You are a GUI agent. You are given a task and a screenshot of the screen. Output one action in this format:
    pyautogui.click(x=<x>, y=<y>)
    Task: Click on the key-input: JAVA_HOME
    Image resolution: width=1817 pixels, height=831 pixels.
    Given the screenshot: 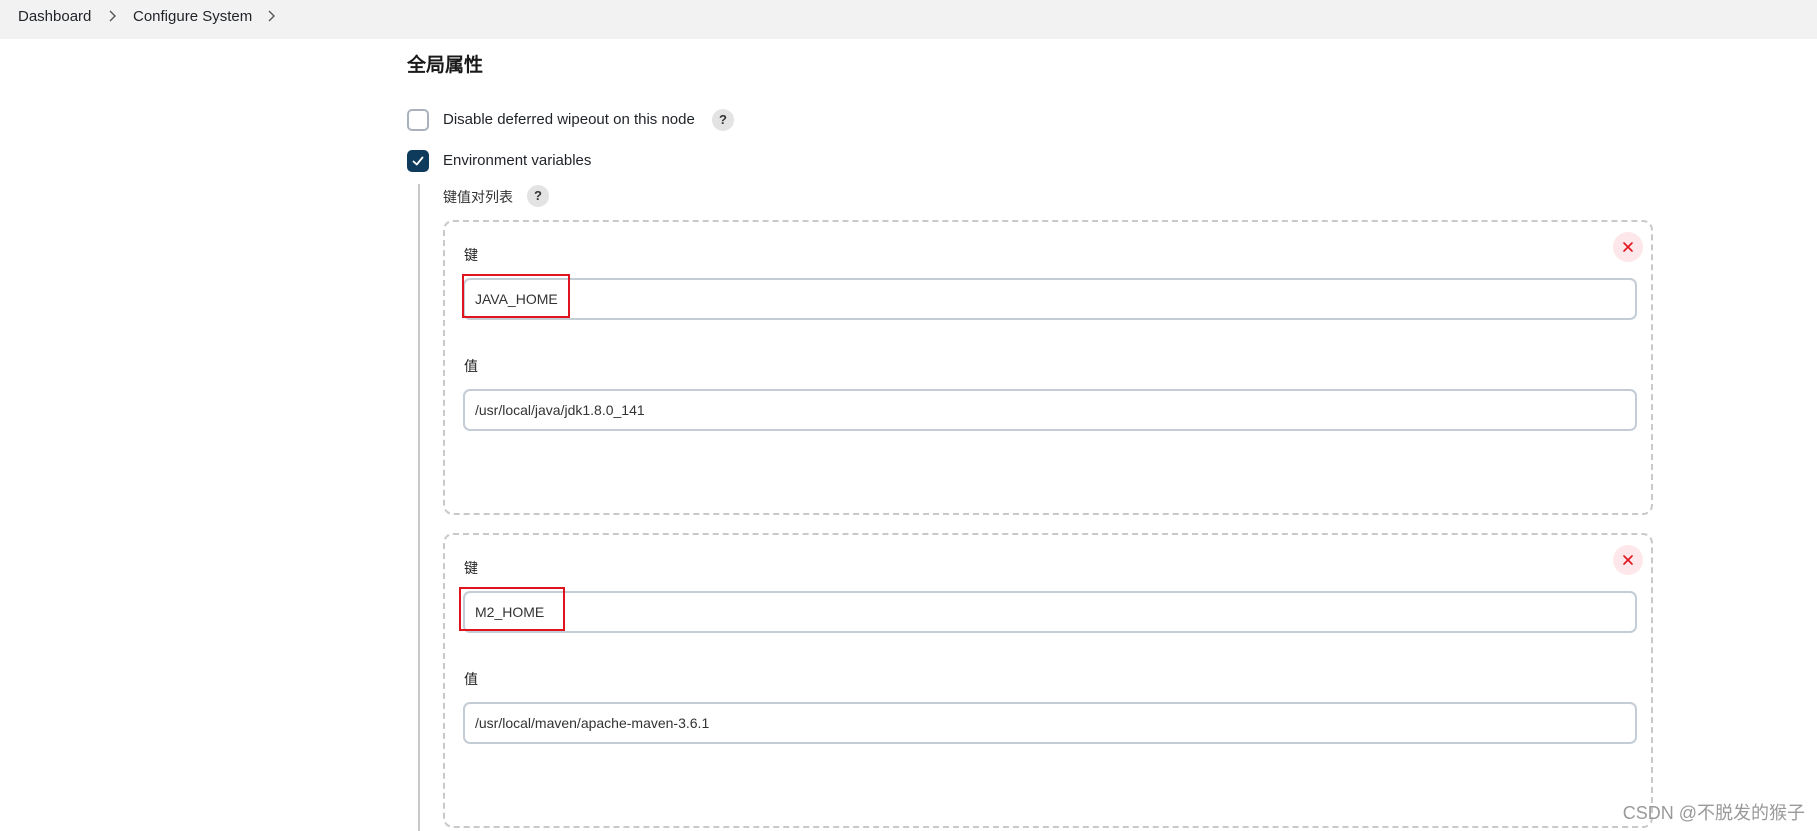 What is the action you would take?
    pyautogui.click(x=1050, y=299)
    